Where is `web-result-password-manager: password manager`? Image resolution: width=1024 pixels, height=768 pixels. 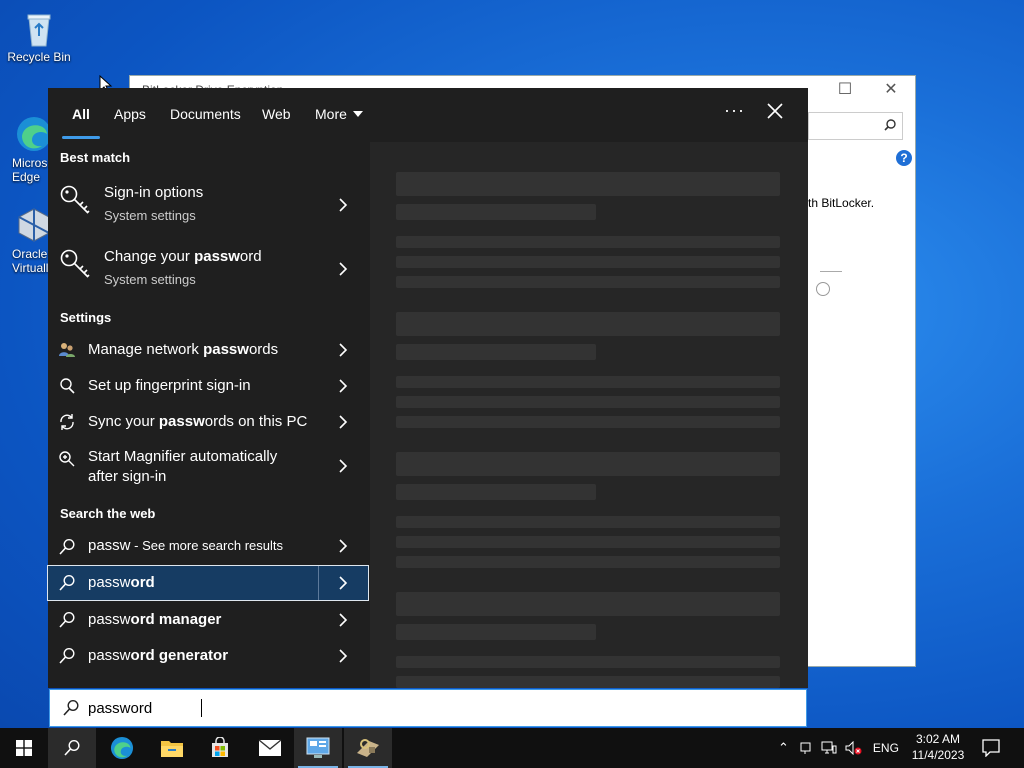 web-result-password-manager: password manager is located at coordinates (208, 620).